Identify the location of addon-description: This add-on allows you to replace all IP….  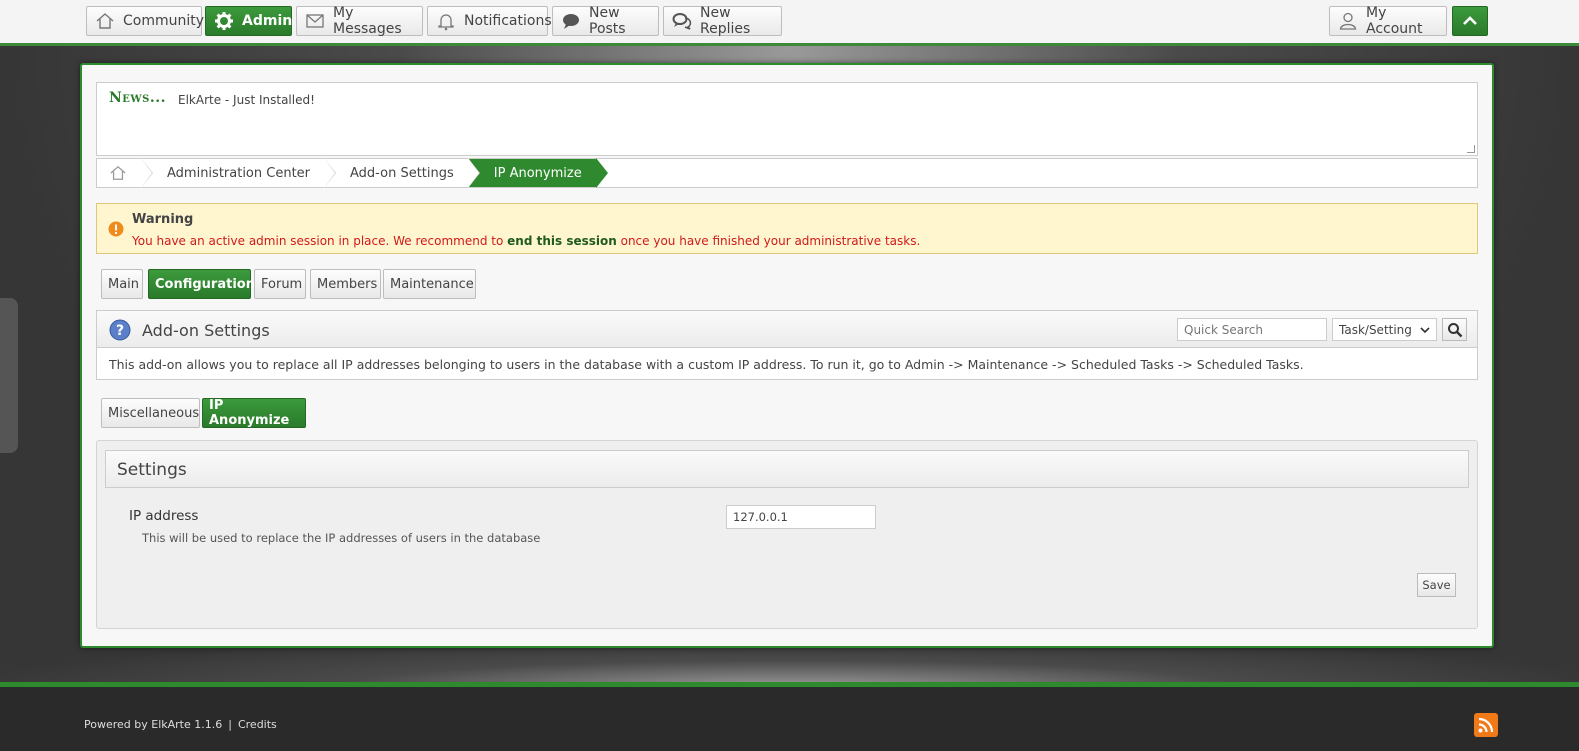
(787, 363).